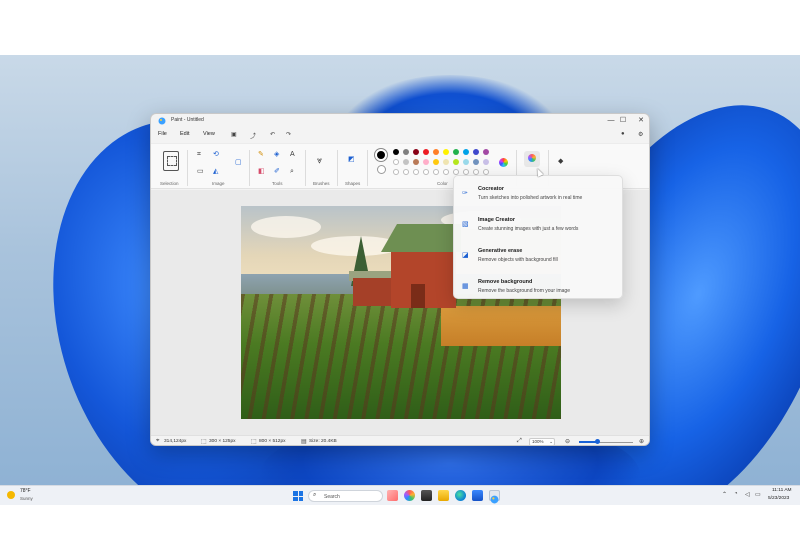 The image size is (800, 560). Describe the element at coordinates (400, 121) in the screenshot. I see `title-bar: Paint - Untitled — ☐ ✕` at that location.